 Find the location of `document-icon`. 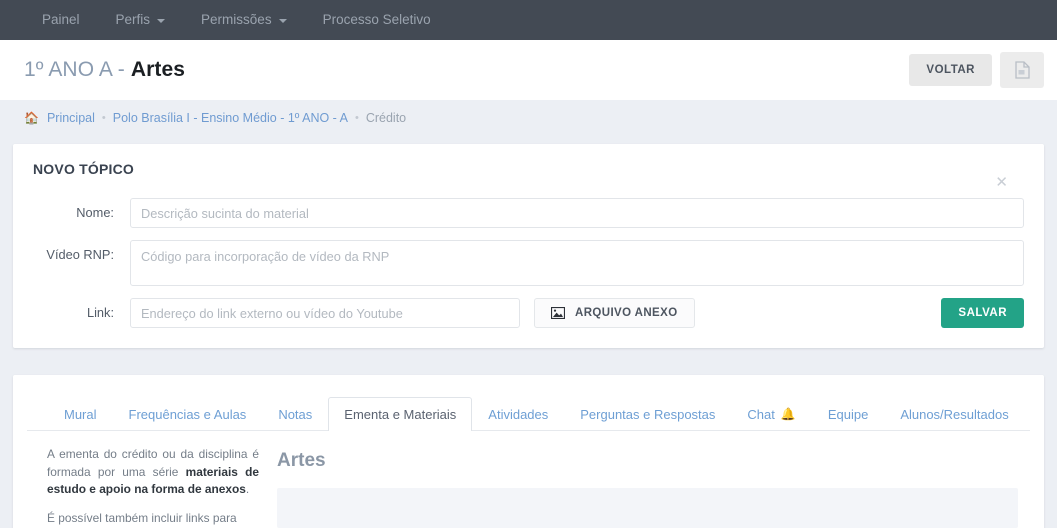

document-icon is located at coordinates (1022, 70).